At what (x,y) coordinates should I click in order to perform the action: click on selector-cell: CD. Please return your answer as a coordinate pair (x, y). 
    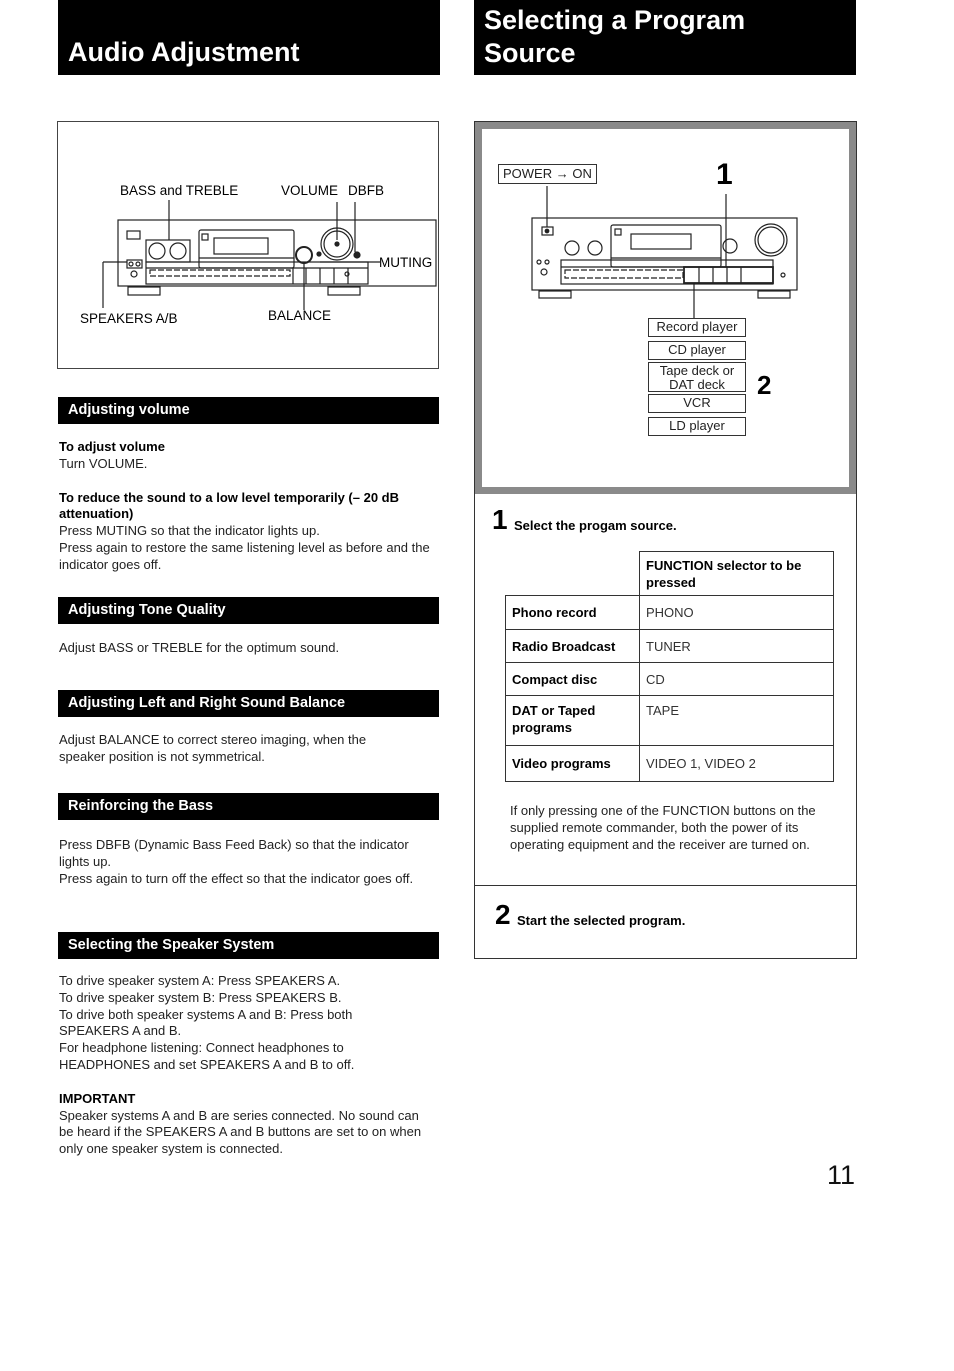
    Looking at the image, I should click on (736, 679).